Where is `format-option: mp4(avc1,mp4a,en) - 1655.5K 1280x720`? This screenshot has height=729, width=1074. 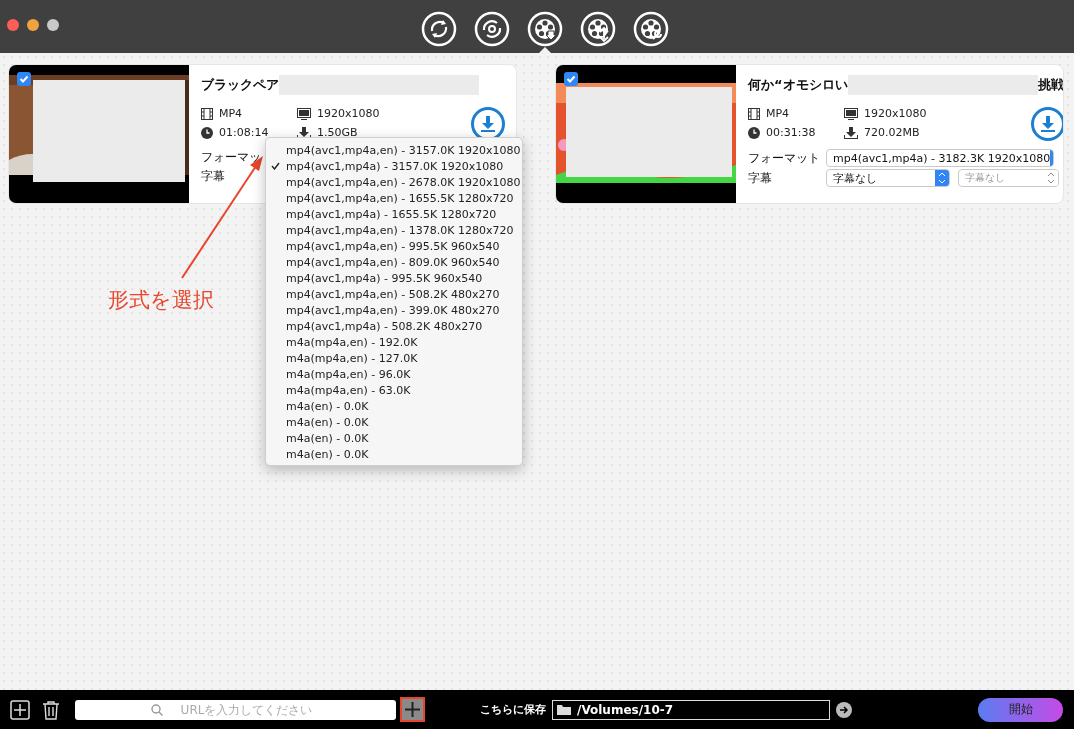 format-option: mp4(avc1,mp4a,en) - 1655.5K 1280x720 is located at coordinates (394, 198).